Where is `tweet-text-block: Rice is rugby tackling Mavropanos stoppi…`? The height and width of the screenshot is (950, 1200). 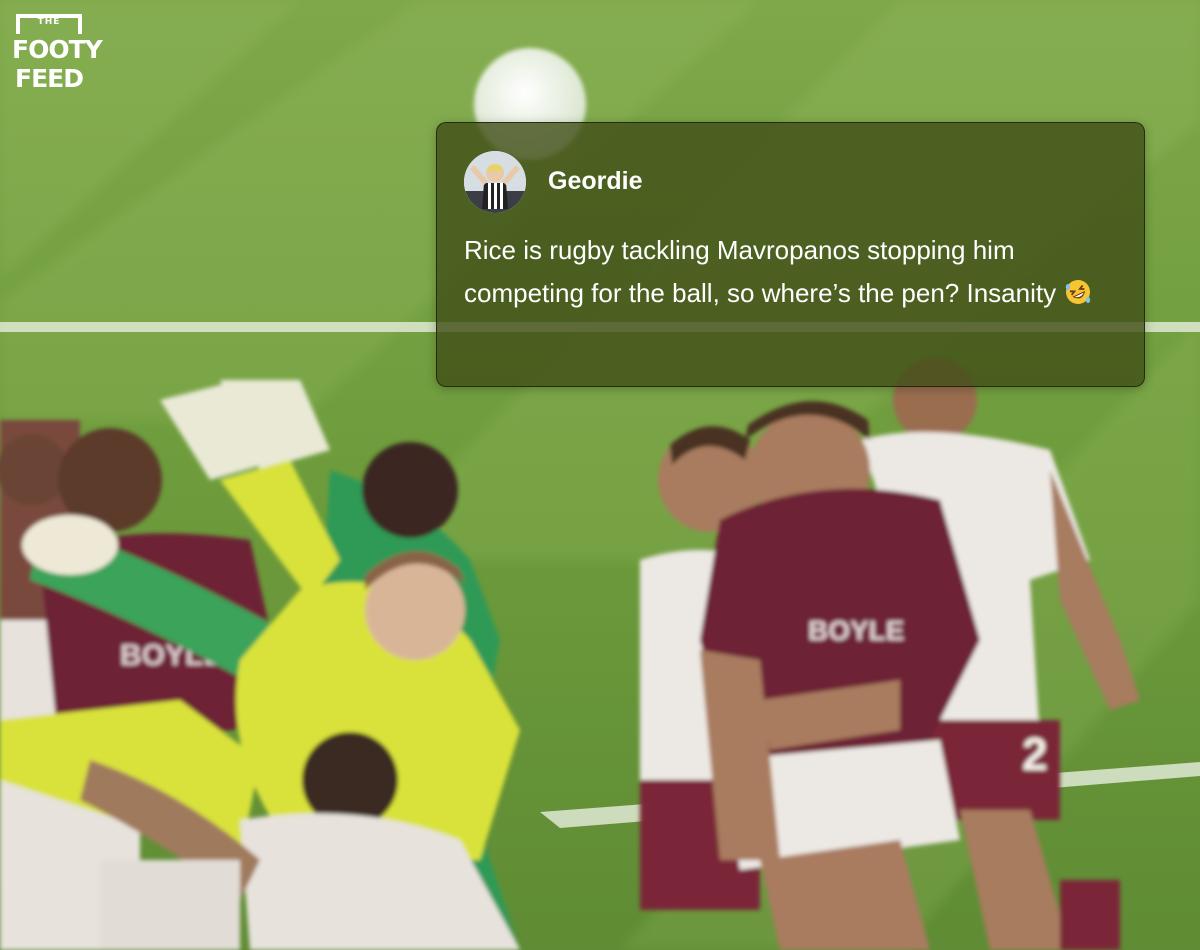
tweet-text-block: Rice is rugby tackling Mavropanos stoppi… is located at coordinates (794, 274).